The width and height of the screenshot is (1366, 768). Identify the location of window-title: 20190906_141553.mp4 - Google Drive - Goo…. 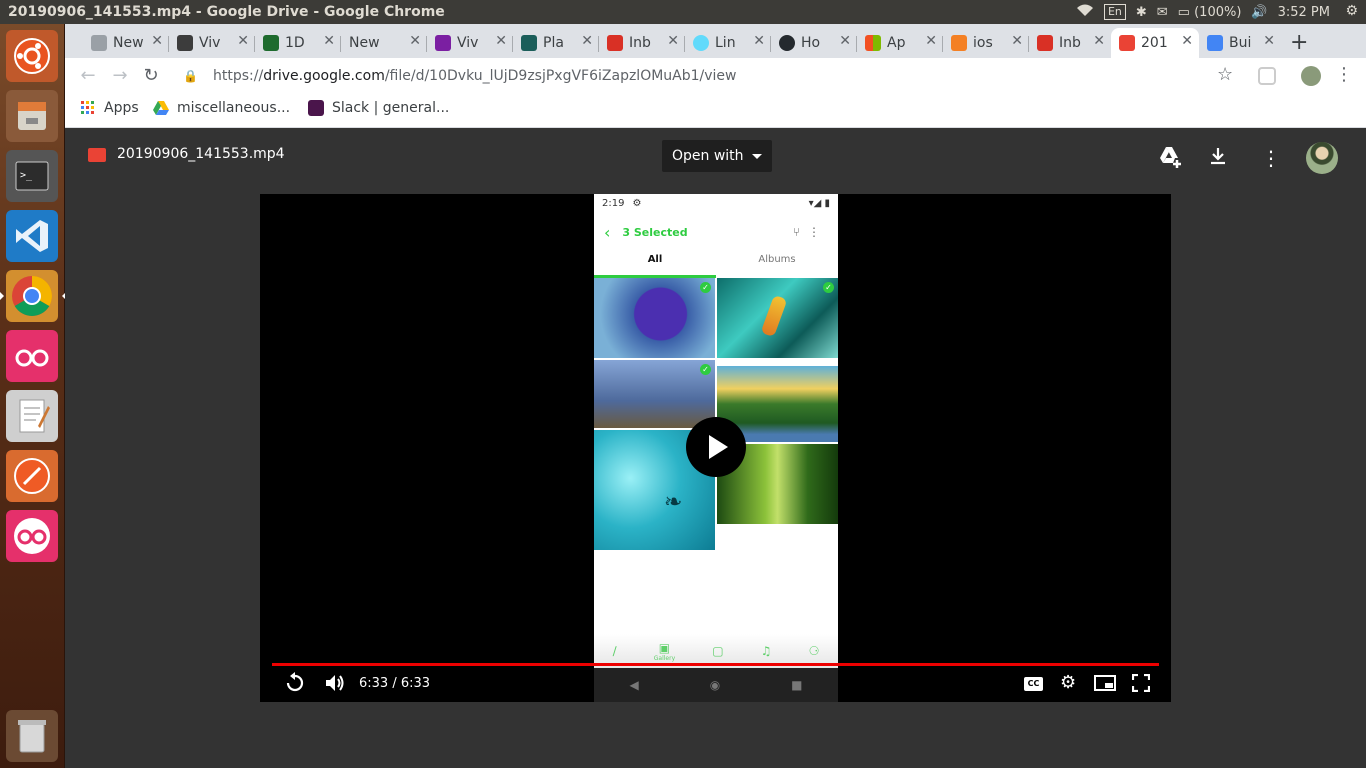
(226, 12).